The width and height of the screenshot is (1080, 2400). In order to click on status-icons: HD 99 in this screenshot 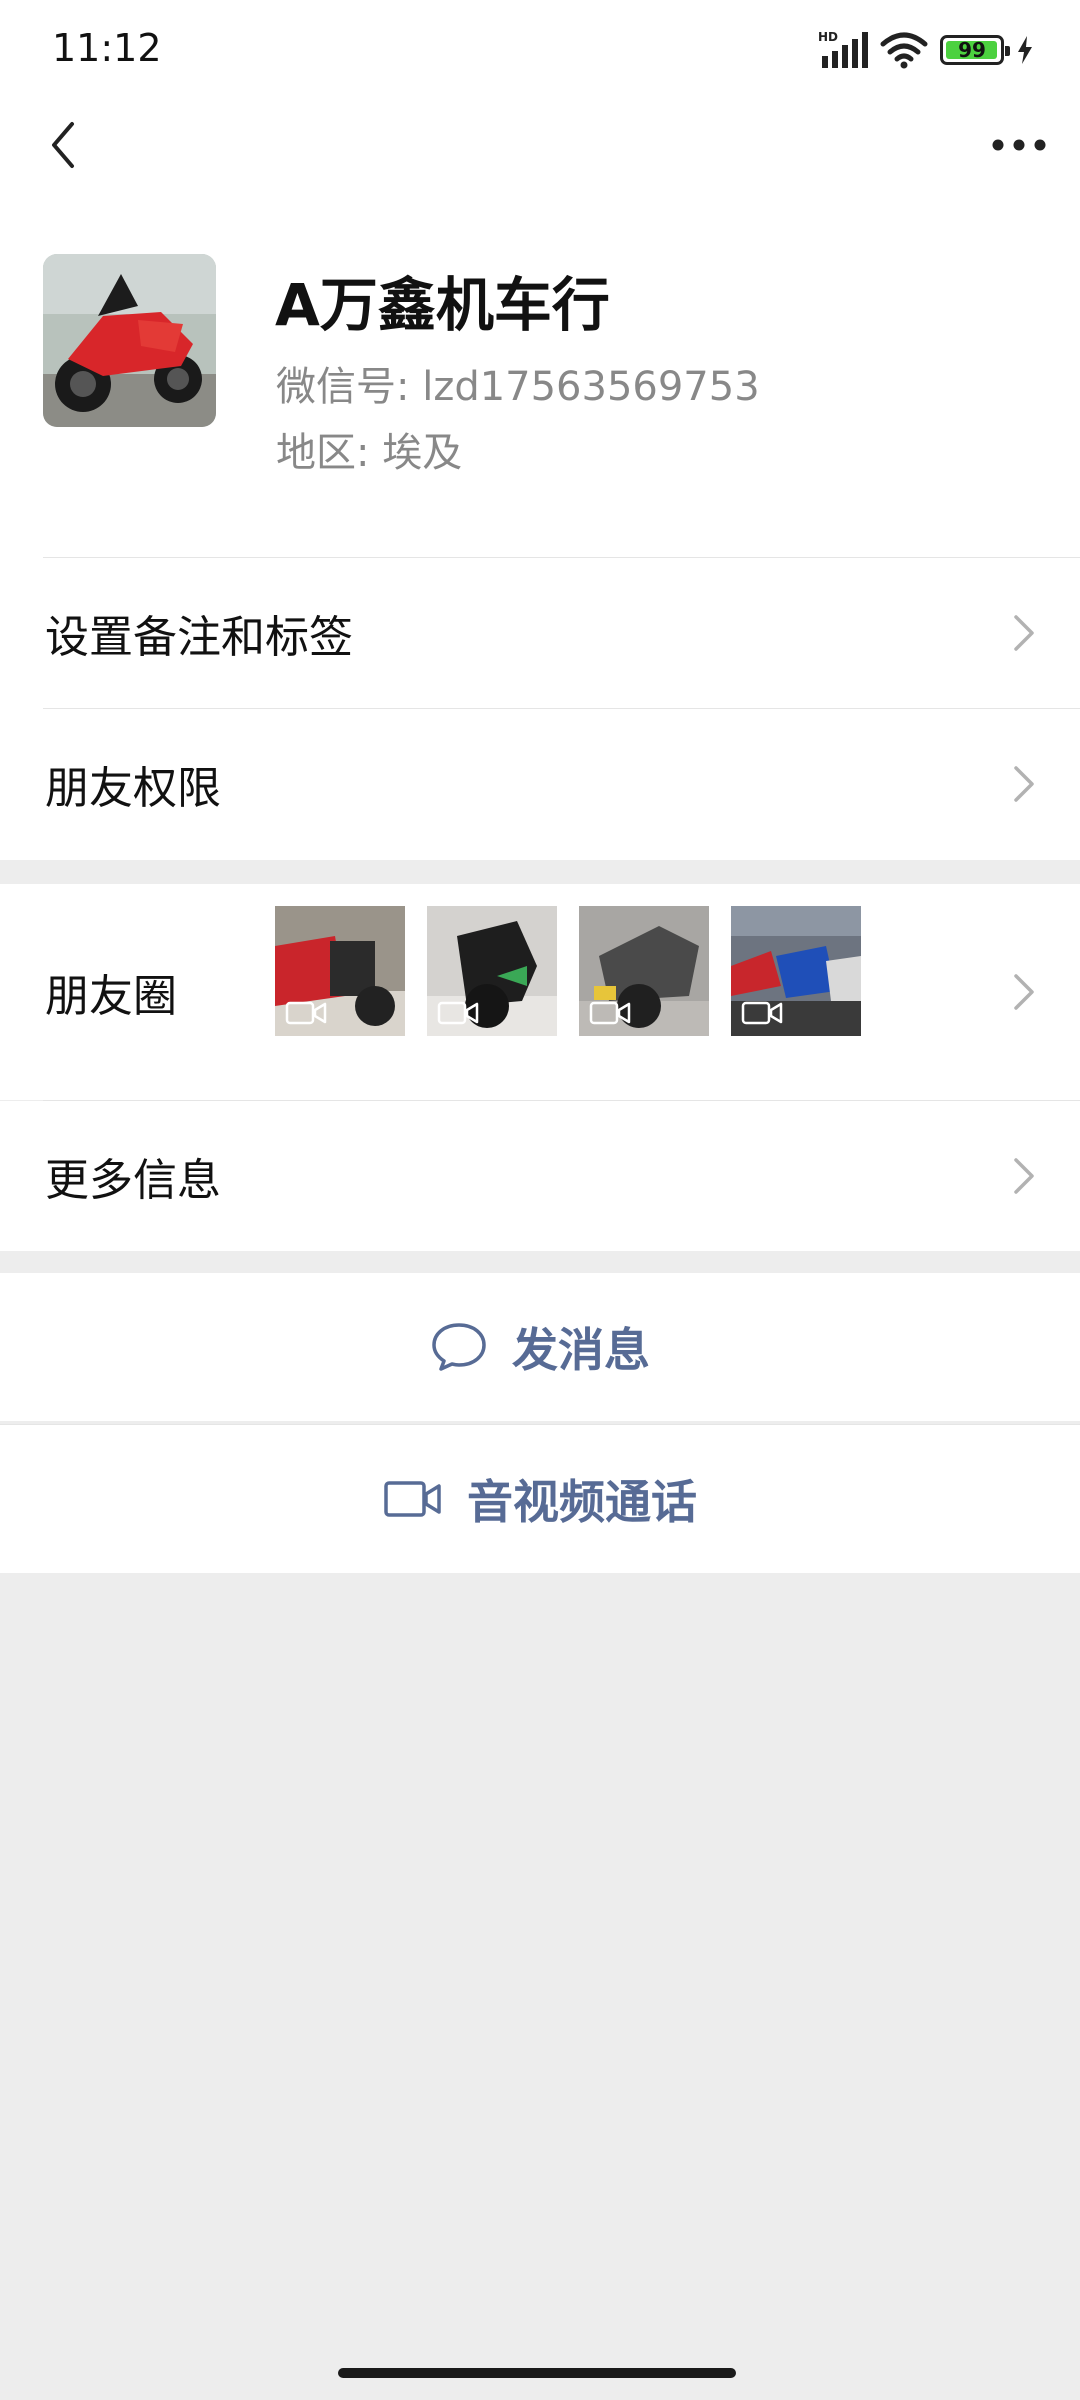, I will do `click(926, 50)`.